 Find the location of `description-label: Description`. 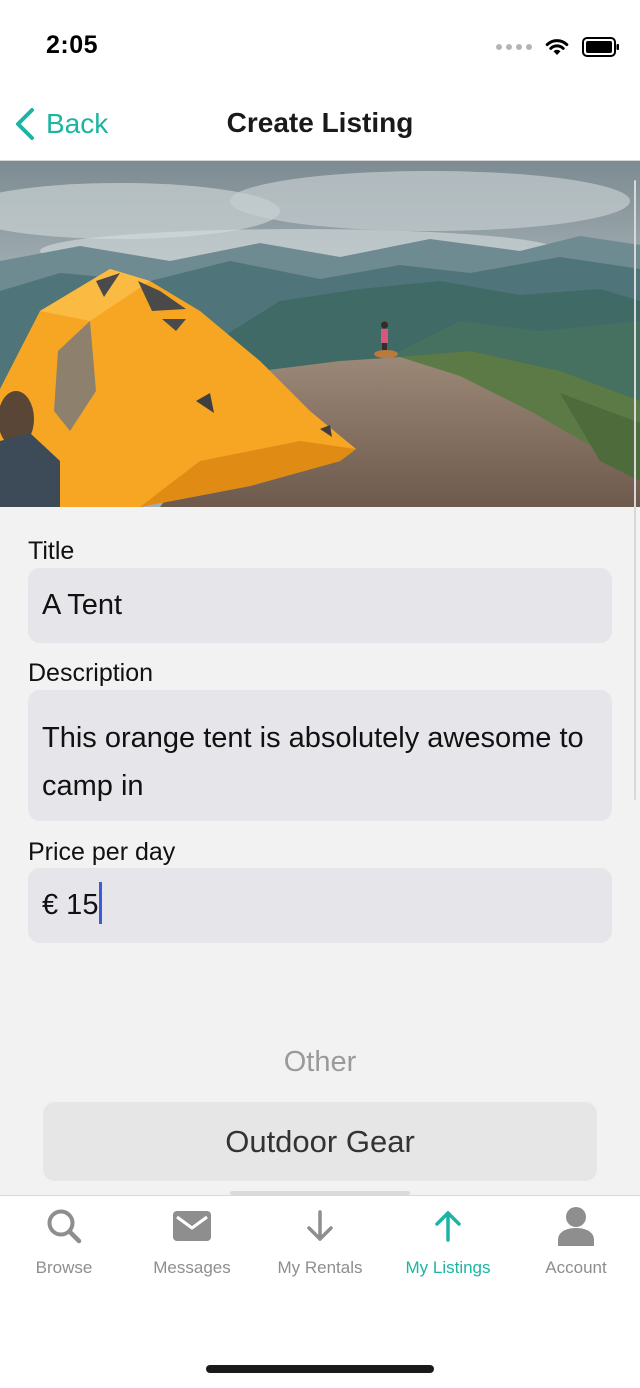

description-label: Description is located at coordinates (91, 673).